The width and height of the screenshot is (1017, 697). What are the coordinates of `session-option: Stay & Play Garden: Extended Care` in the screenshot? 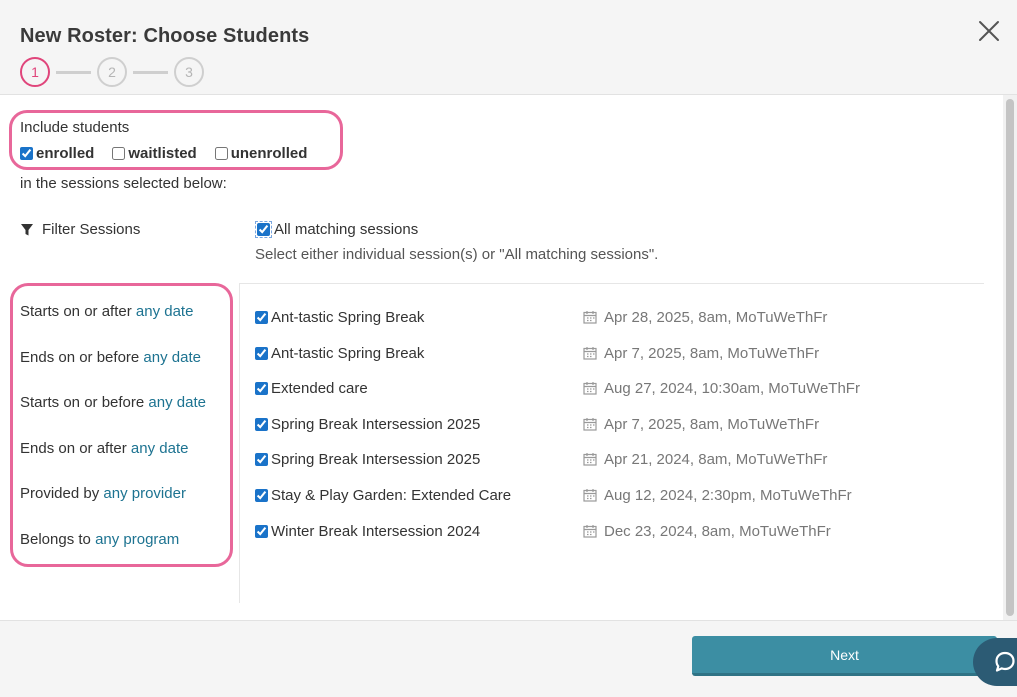 It's located at (383, 495).